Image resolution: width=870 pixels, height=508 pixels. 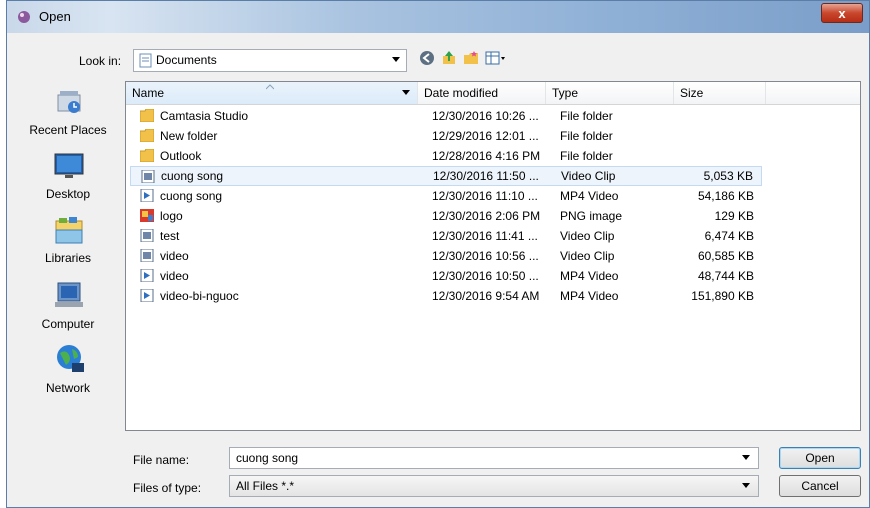 I want to click on place-computer: Computer, so click(x=68, y=307).